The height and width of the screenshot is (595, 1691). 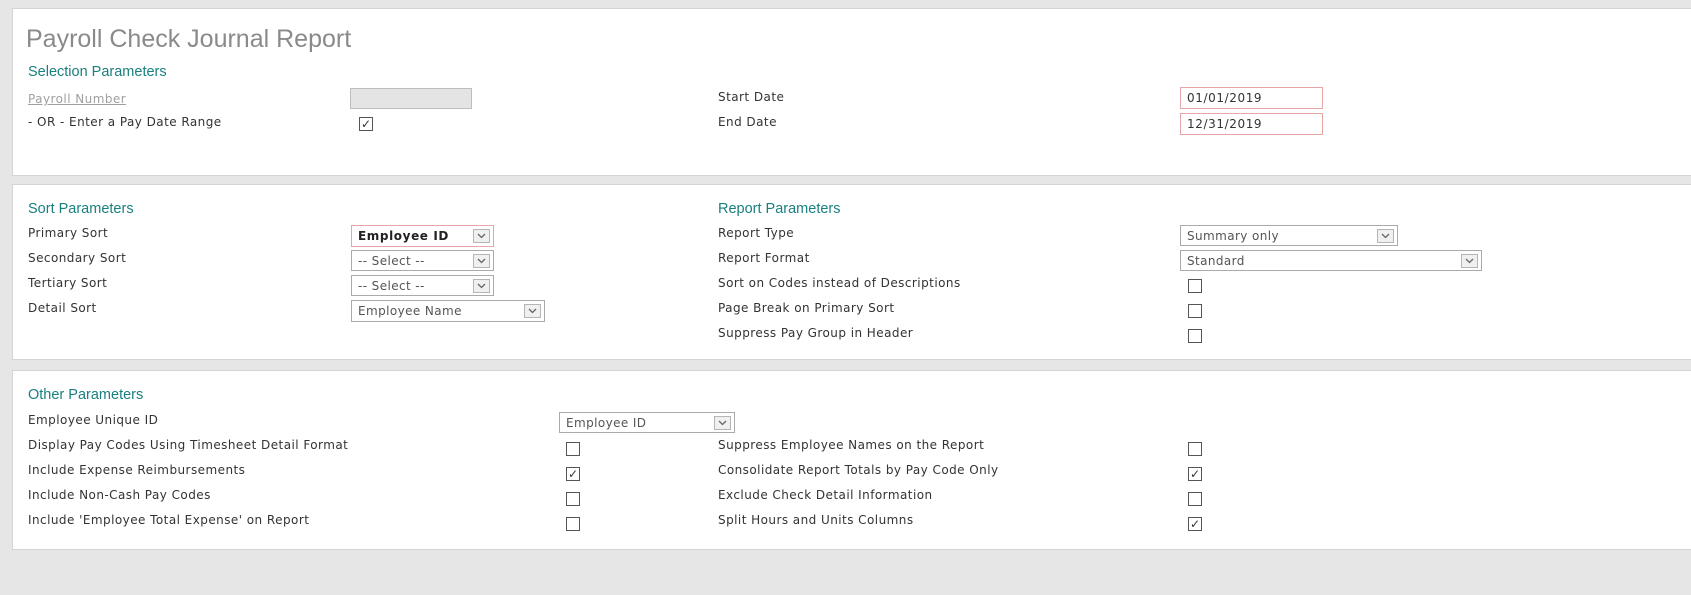 What do you see at coordinates (1233, 236) in the screenshot?
I see `report-type-value: Summary only` at bounding box center [1233, 236].